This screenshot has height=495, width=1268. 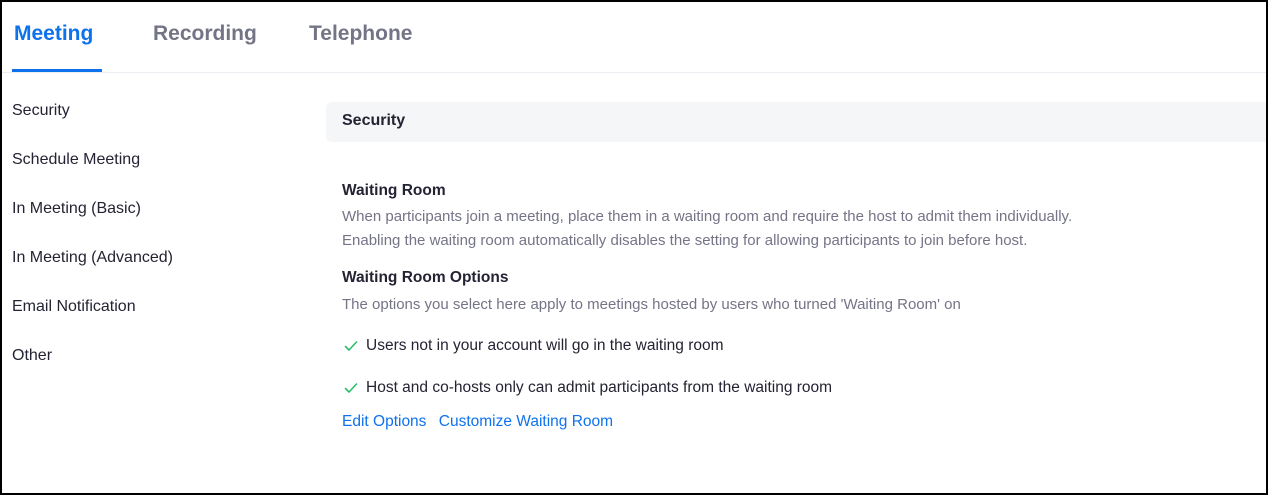 I want to click on tab-recording: Recording, so click(x=205, y=34).